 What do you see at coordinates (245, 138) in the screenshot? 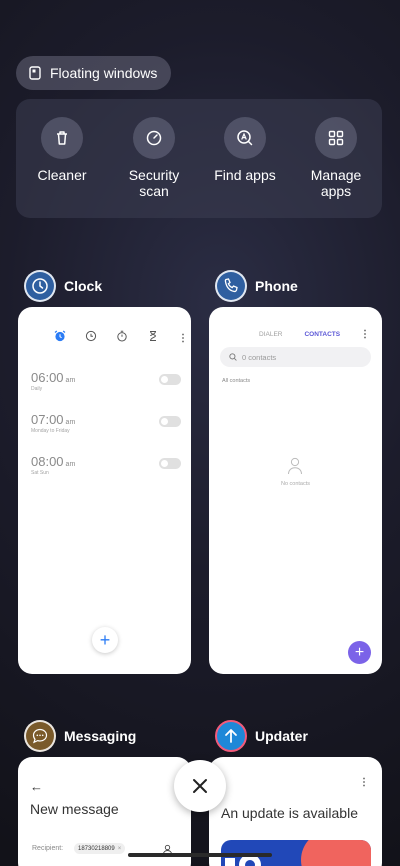
I see `find-apps-icon` at bounding box center [245, 138].